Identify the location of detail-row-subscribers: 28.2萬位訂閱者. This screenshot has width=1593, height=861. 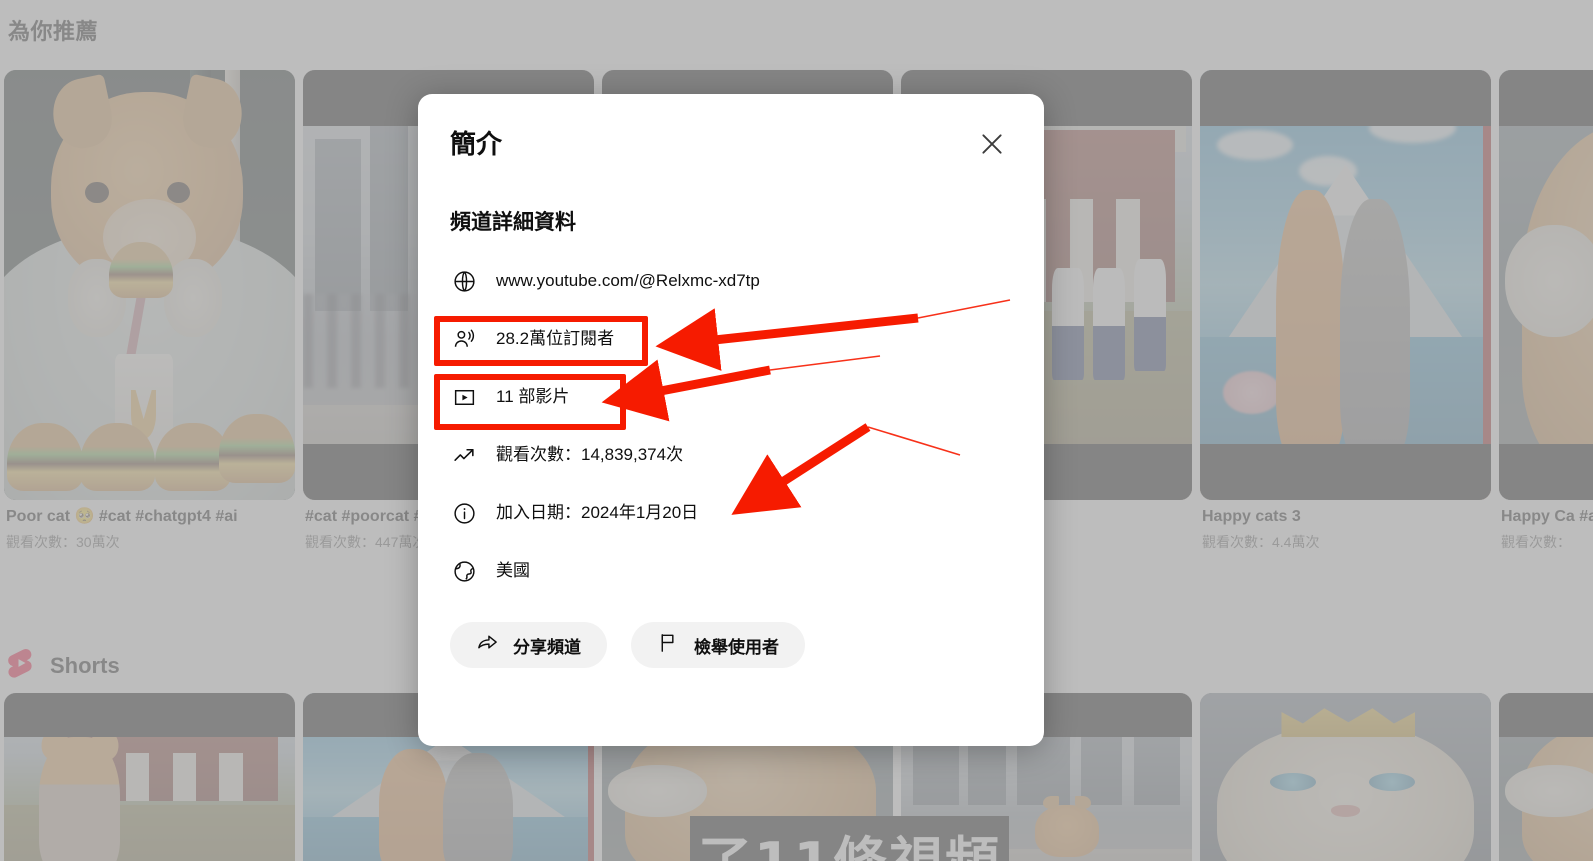
(731, 339).